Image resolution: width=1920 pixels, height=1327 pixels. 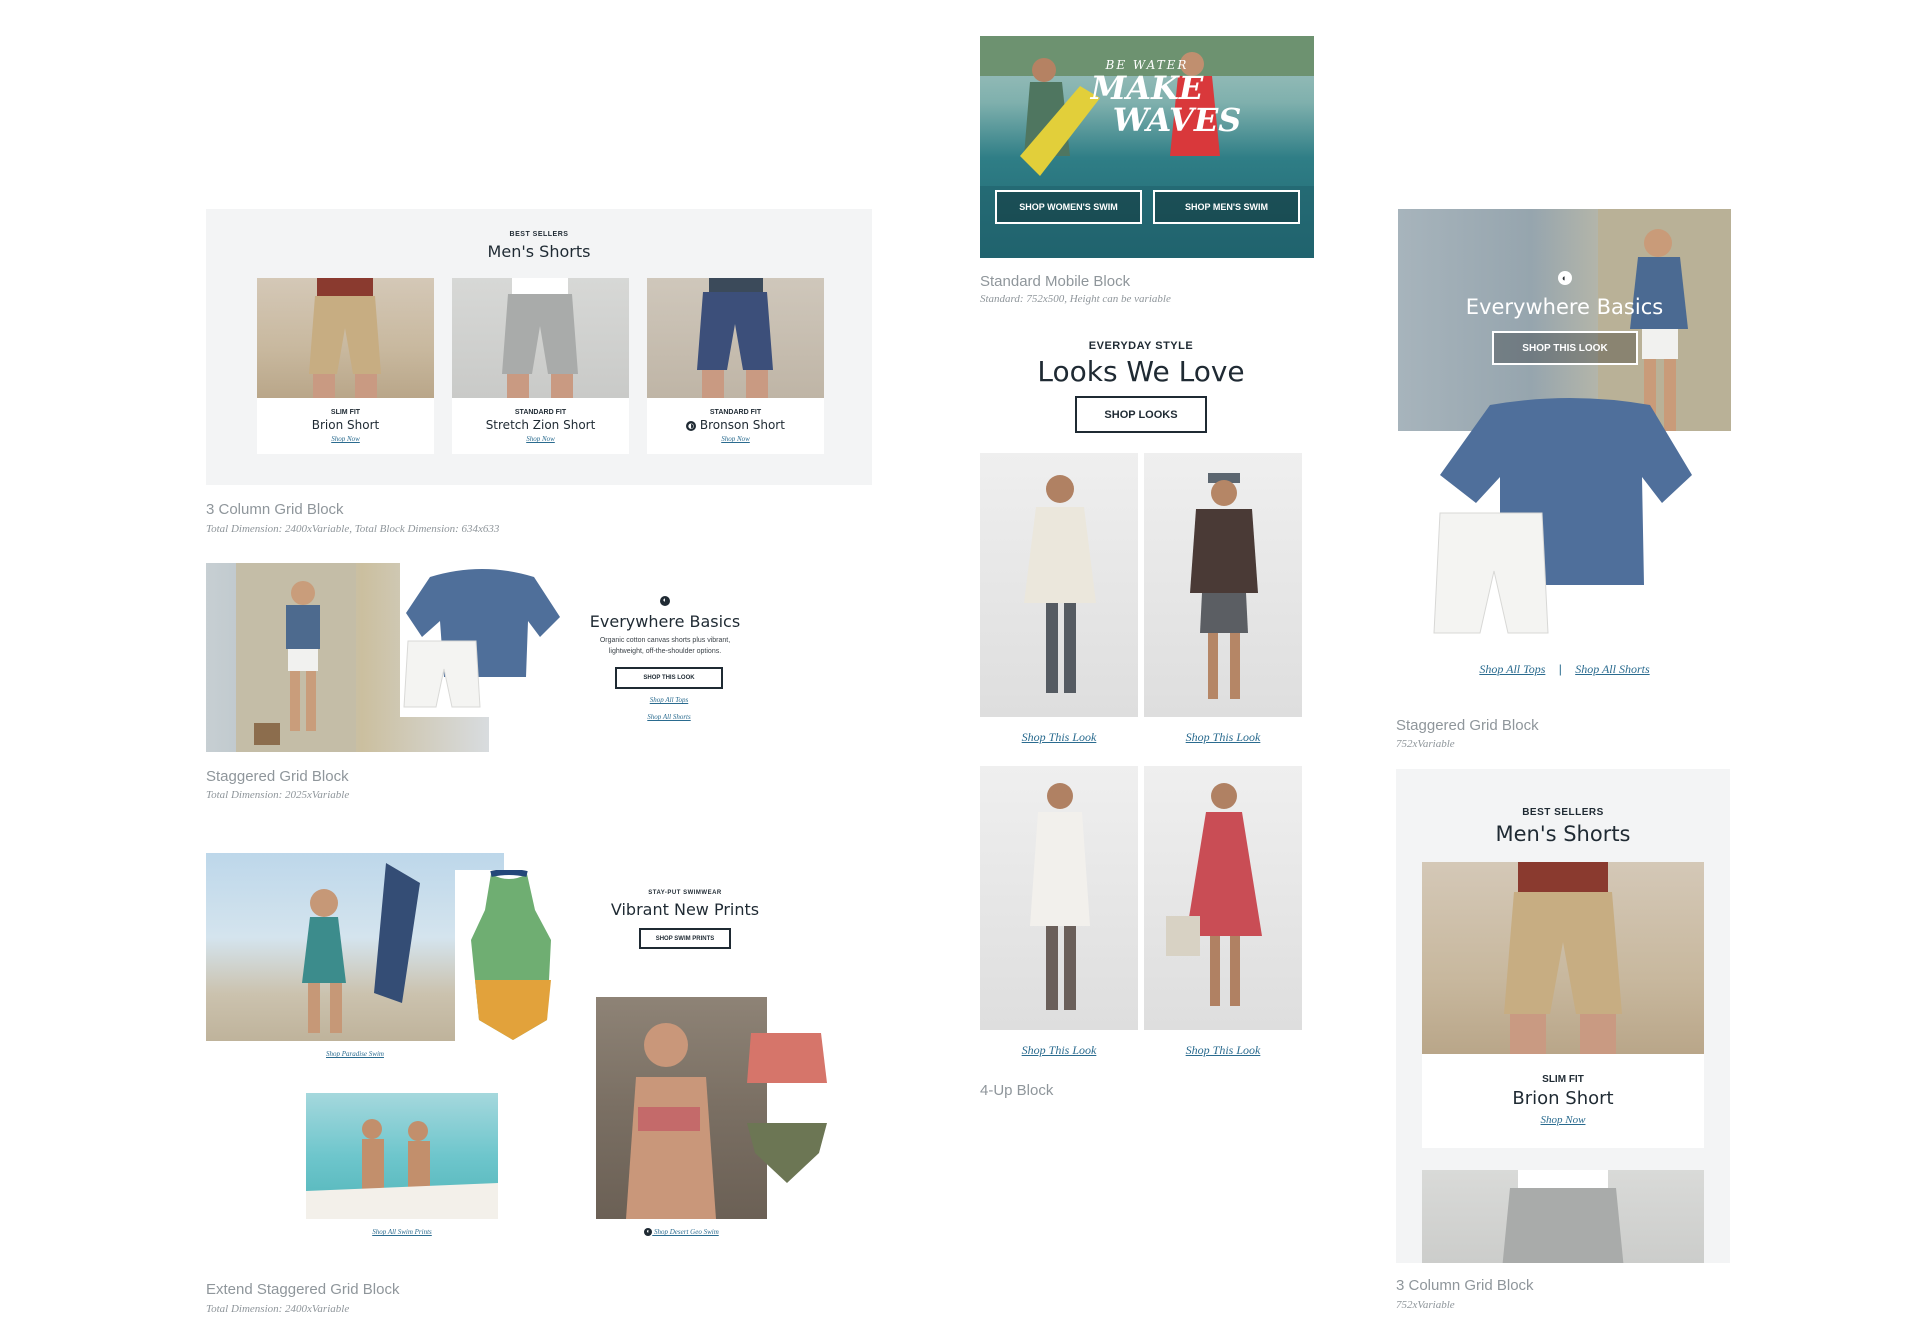 I want to click on make-waves-script: BE WATER MAKE WAVES, so click(x=1147, y=97).